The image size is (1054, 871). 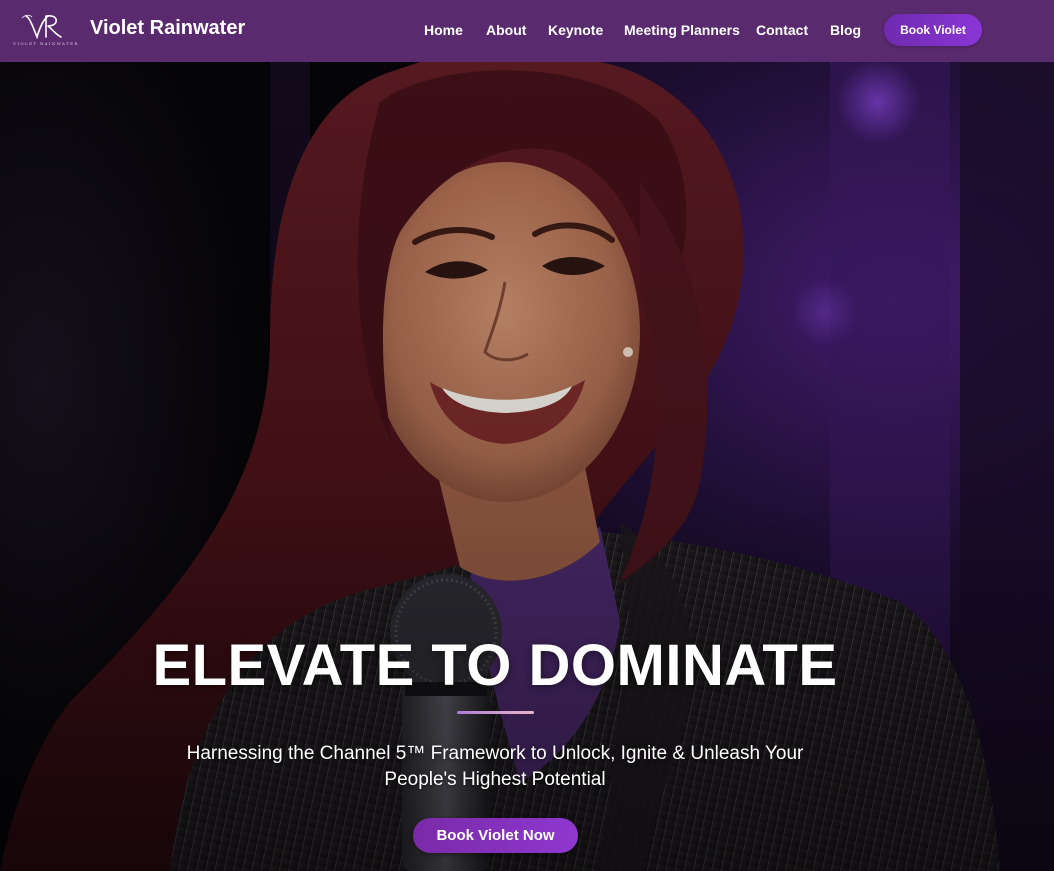 I want to click on nav-home: Home, so click(x=443, y=30).